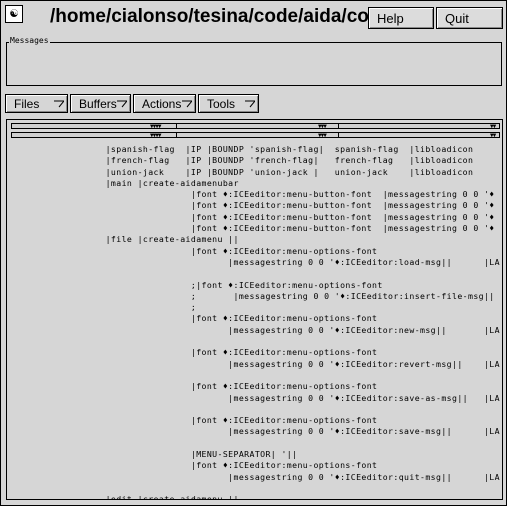  What do you see at coordinates (257, 183) in the screenshot?
I see `code-line: |main |create-aidamenubar` at bounding box center [257, 183].